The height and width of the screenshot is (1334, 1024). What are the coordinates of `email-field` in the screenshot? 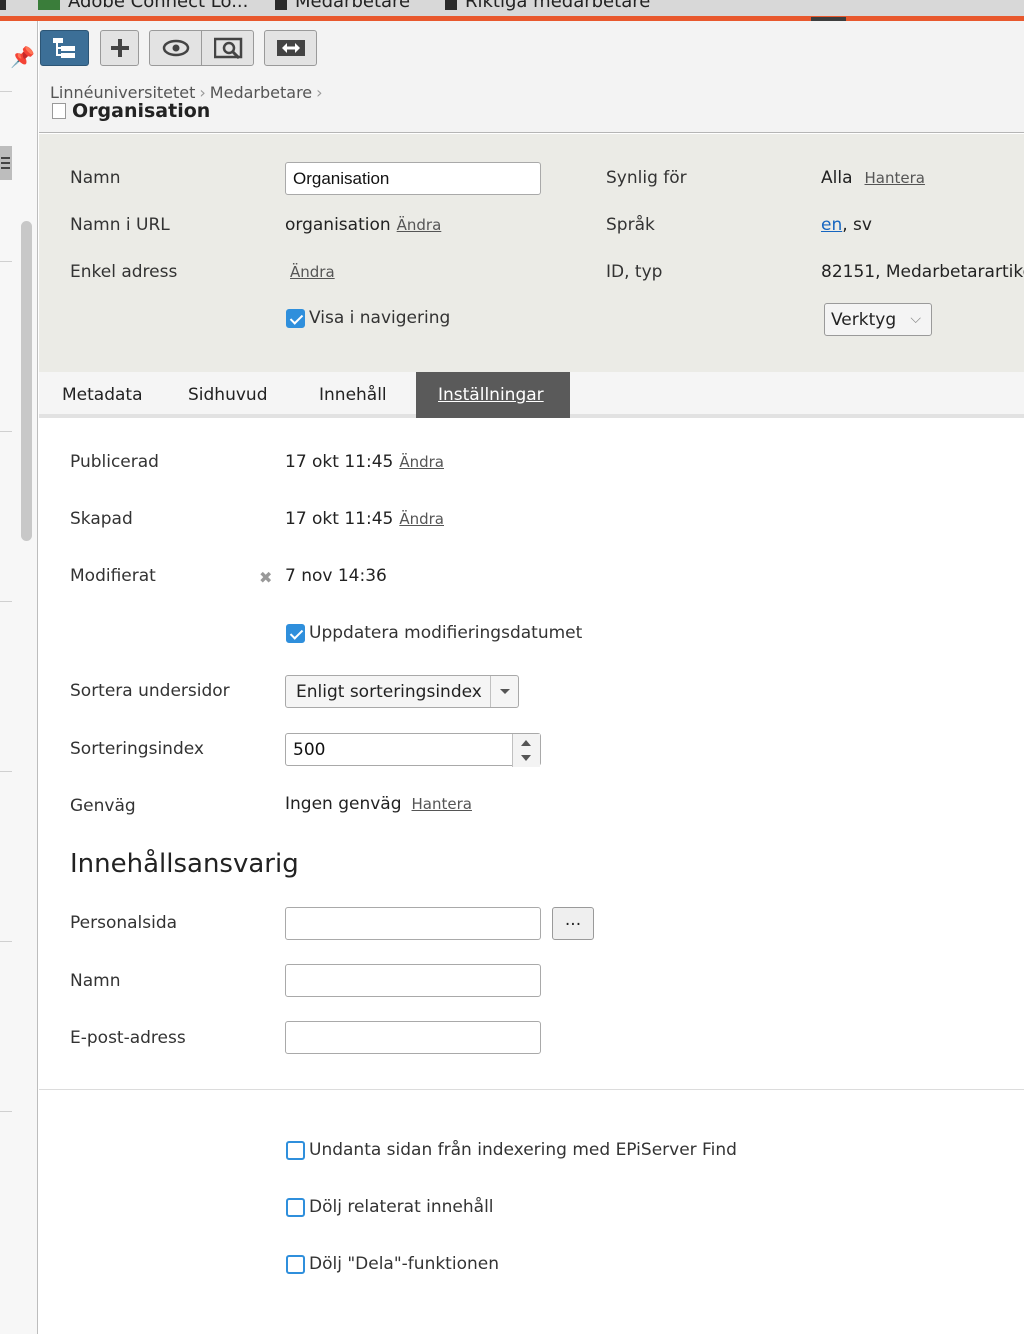 It's located at (413, 1037).